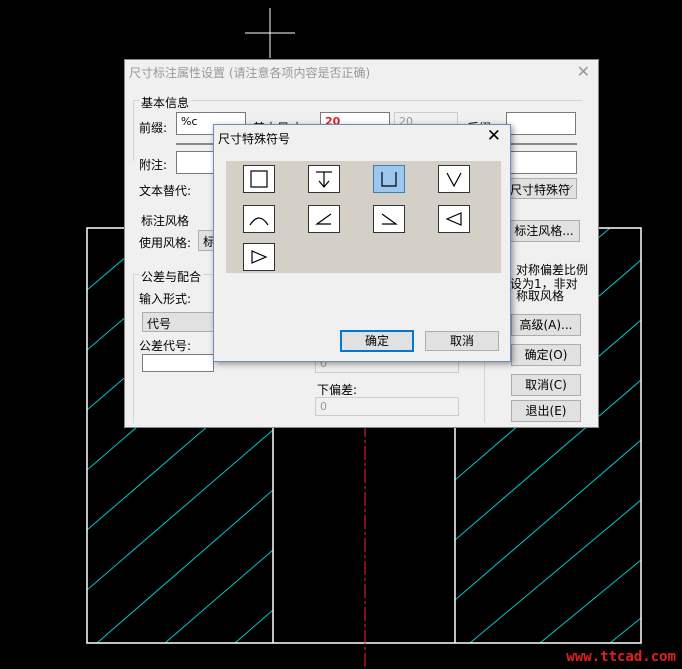 This screenshot has width=682, height=669. What do you see at coordinates (178, 322) in the screenshot?
I see `input-form-combo: 代号` at bounding box center [178, 322].